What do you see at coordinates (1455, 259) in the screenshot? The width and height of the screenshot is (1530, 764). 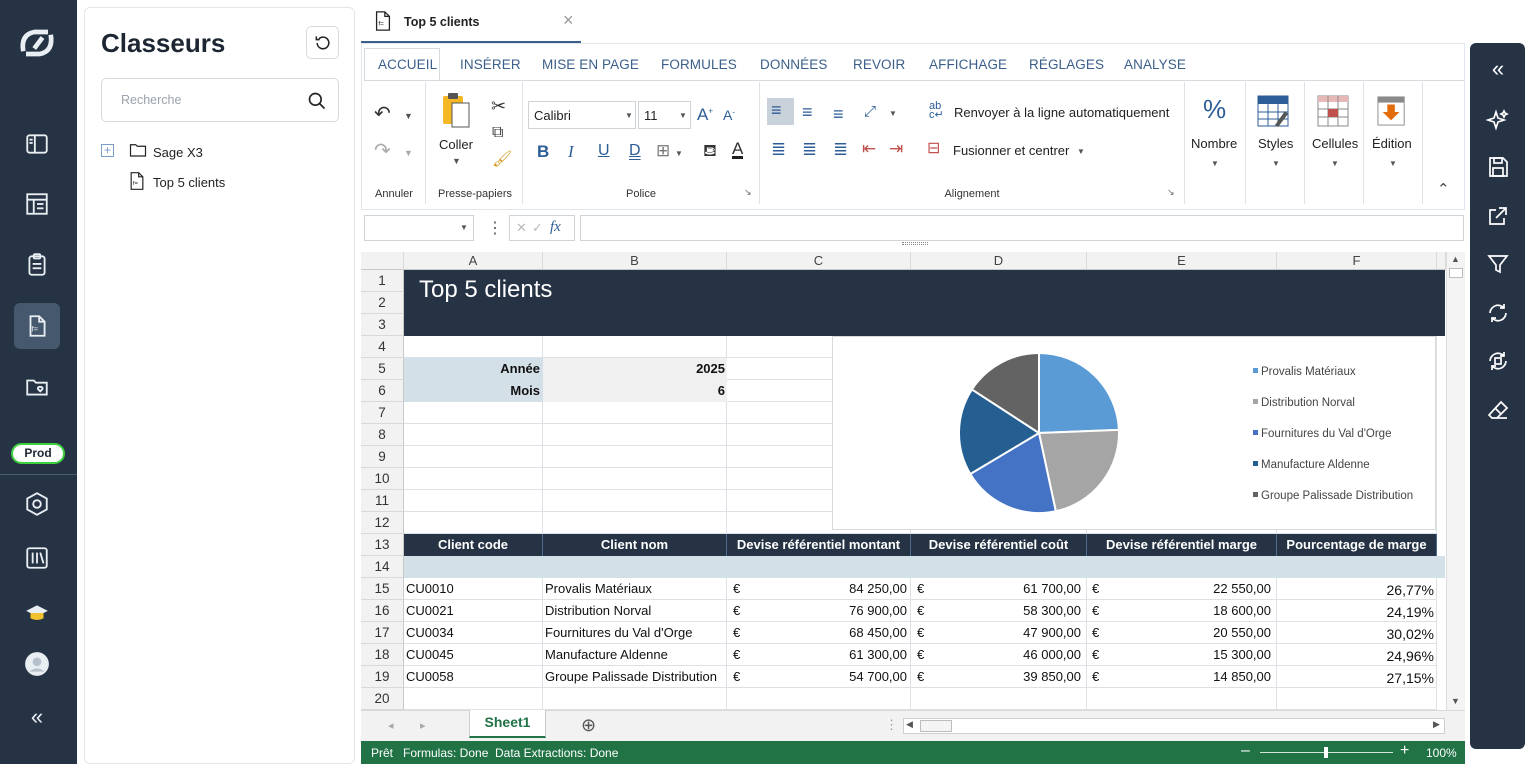 I see `scroll-up-icon: ▲` at bounding box center [1455, 259].